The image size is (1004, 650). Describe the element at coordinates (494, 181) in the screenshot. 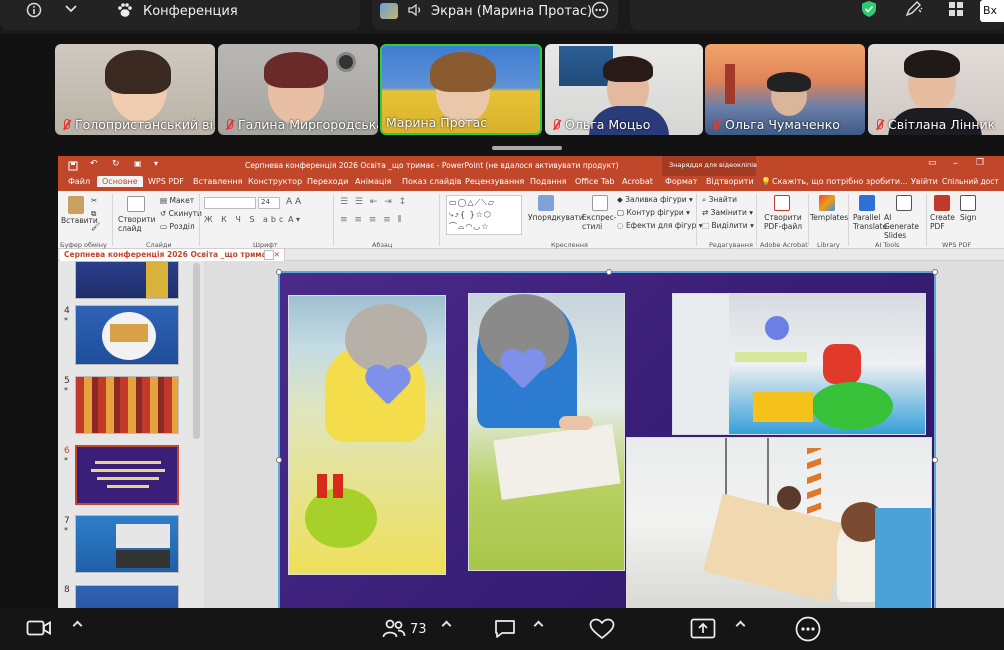

I see `tab-review: Рецензування` at that location.